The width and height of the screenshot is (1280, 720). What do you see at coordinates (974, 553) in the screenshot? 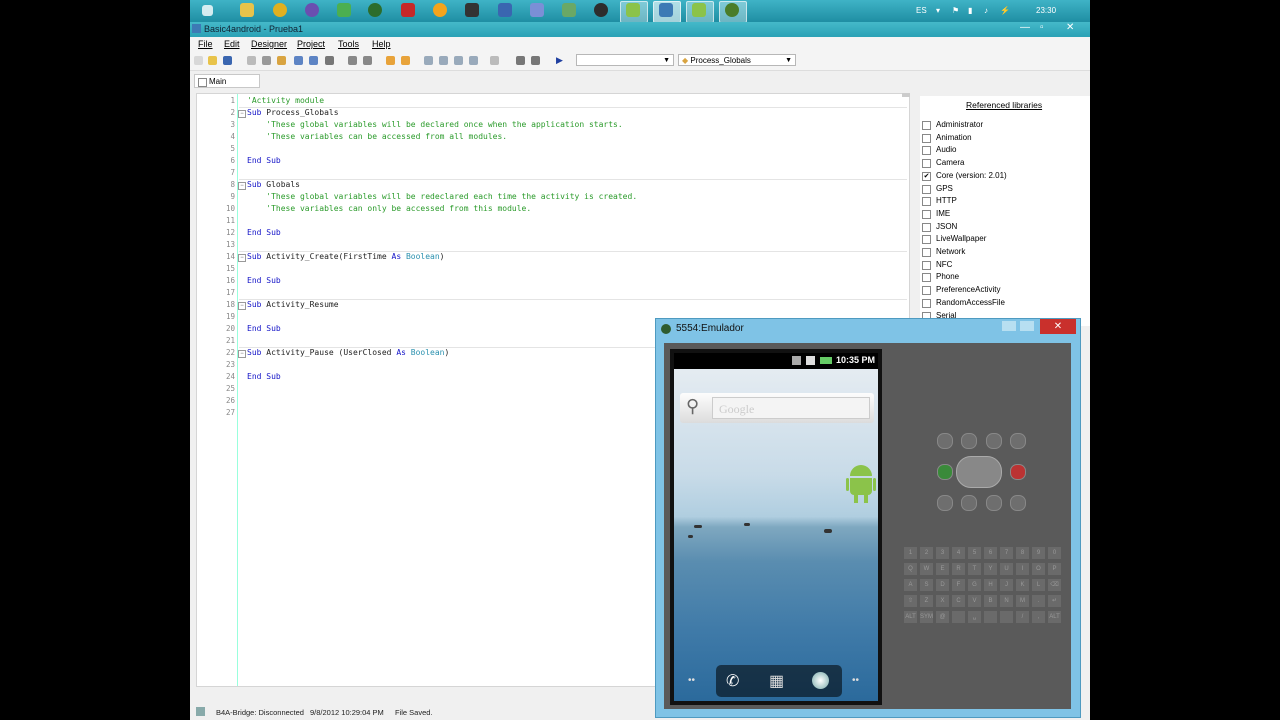
I see `keyboard-key: 5` at bounding box center [974, 553].